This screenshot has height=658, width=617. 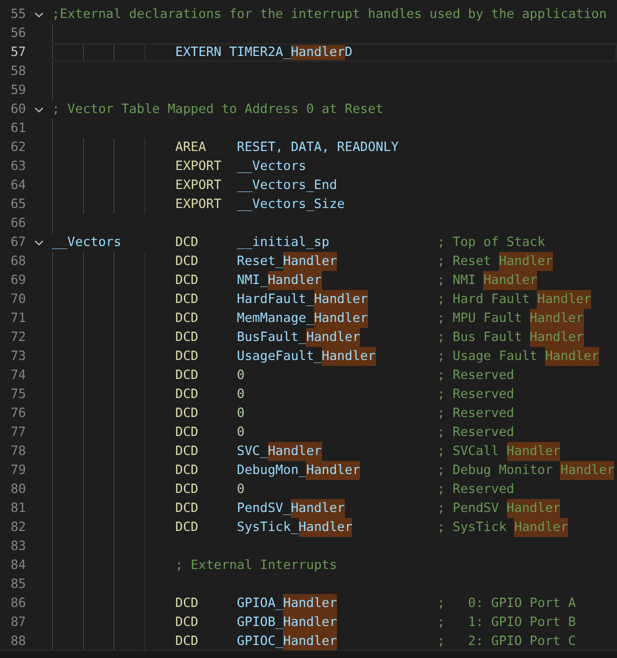 What do you see at coordinates (299, 337) in the screenshot?
I see `code-identifier: BusFault_Handler` at bounding box center [299, 337].